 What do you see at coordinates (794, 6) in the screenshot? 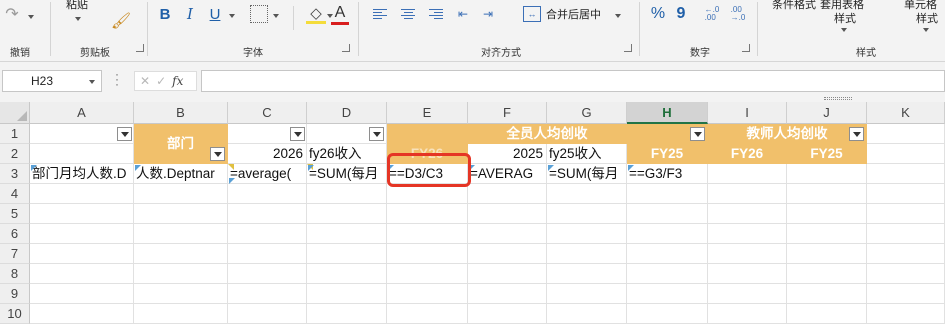
I see `conditional-formatting-button: 条件格式` at bounding box center [794, 6].